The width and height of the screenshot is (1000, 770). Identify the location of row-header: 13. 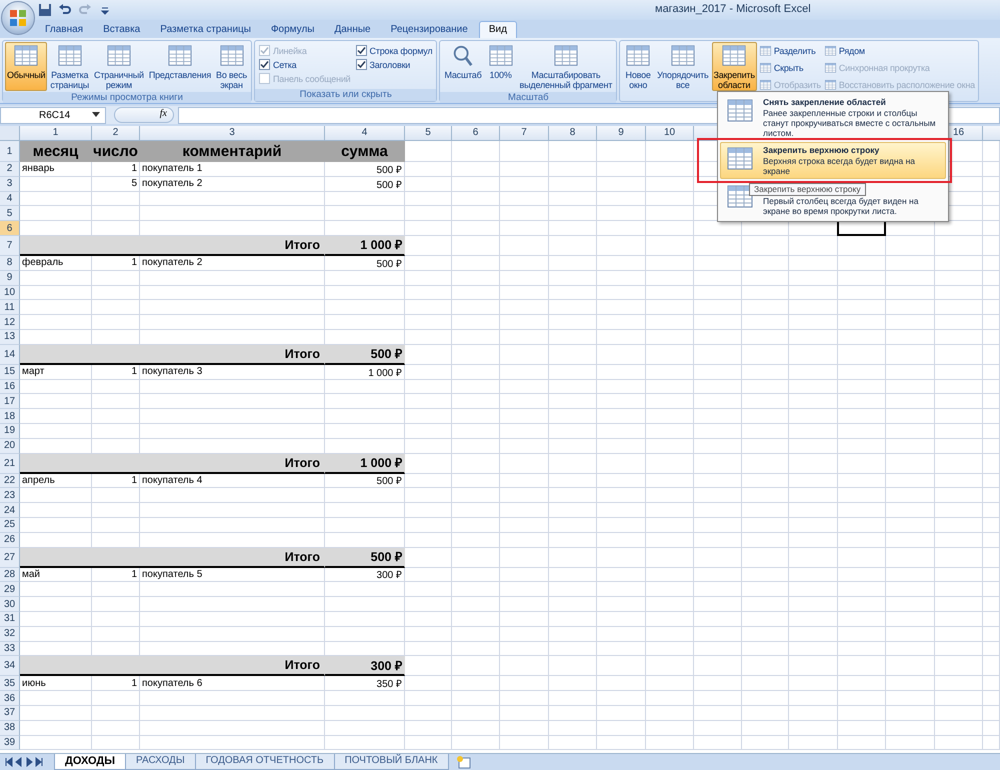
(10, 337).